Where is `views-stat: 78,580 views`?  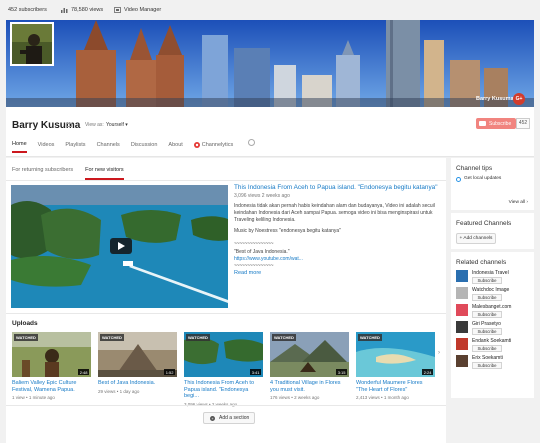
views-stat: 78,580 views is located at coordinates (82, 10).